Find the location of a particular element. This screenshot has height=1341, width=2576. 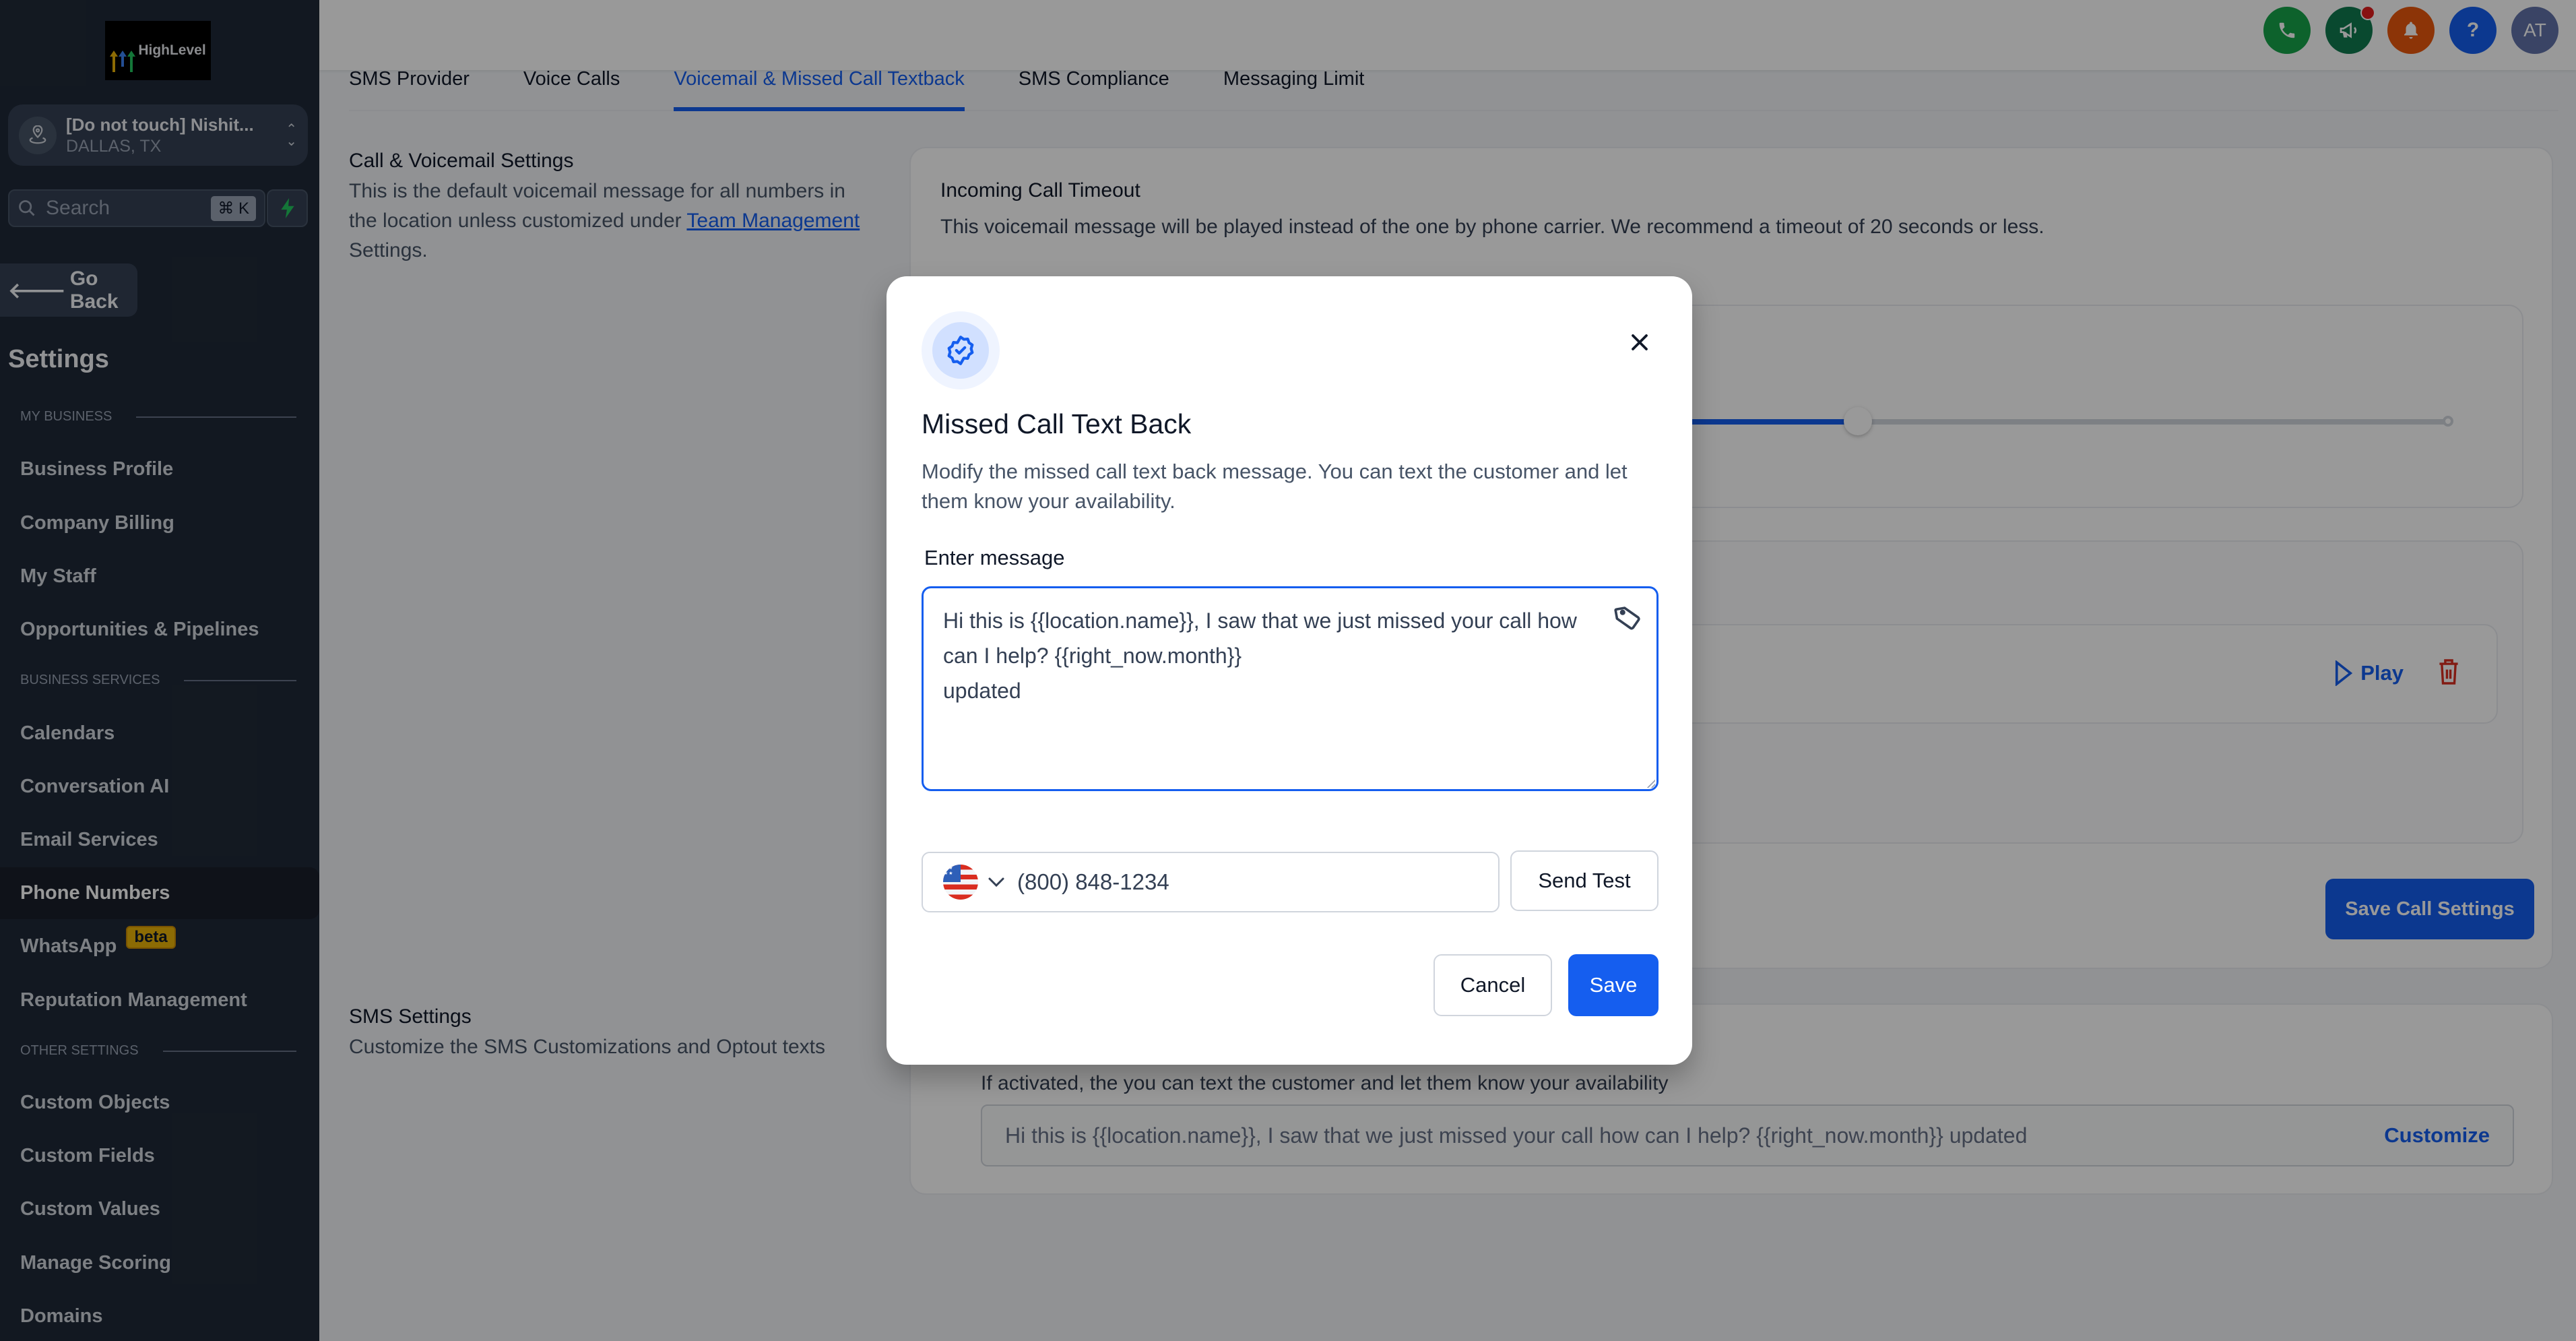

message-label: Enter message is located at coordinates (995, 557).